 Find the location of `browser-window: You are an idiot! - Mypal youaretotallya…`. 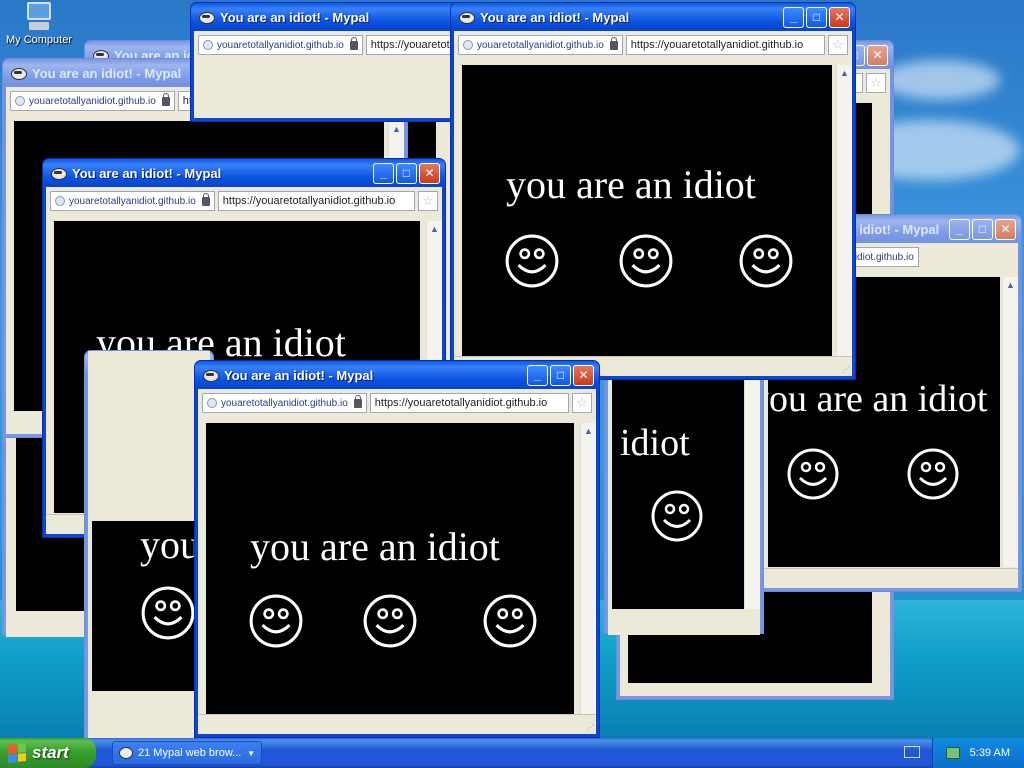

browser-window: You are an idiot! - Mypal youaretotallya… is located at coordinates (325, 62).